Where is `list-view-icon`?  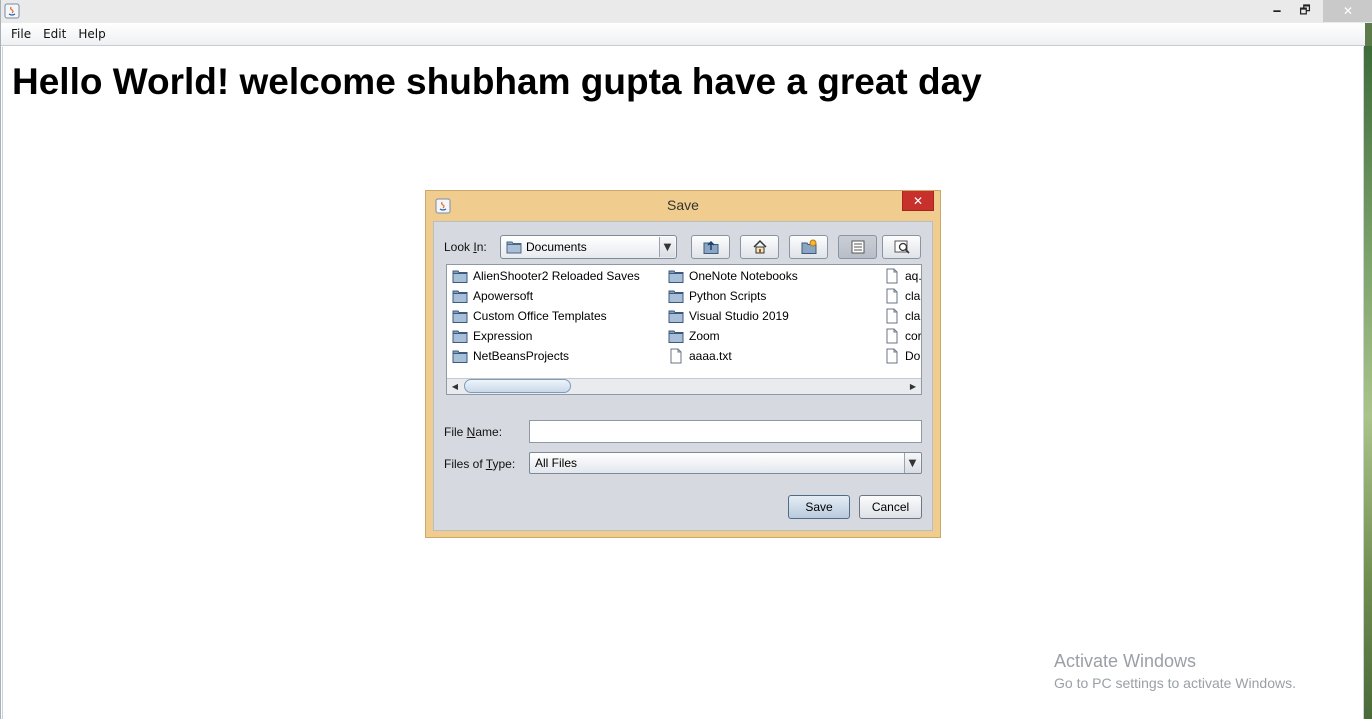 list-view-icon is located at coordinates (857, 247).